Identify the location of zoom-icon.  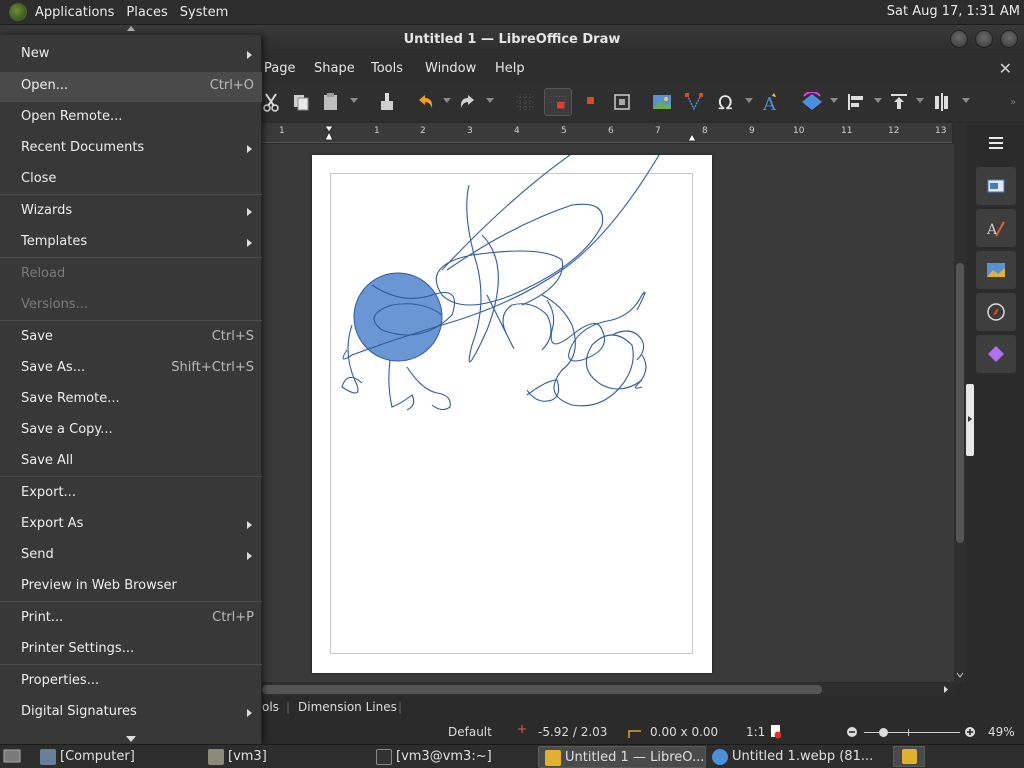
(622, 102).